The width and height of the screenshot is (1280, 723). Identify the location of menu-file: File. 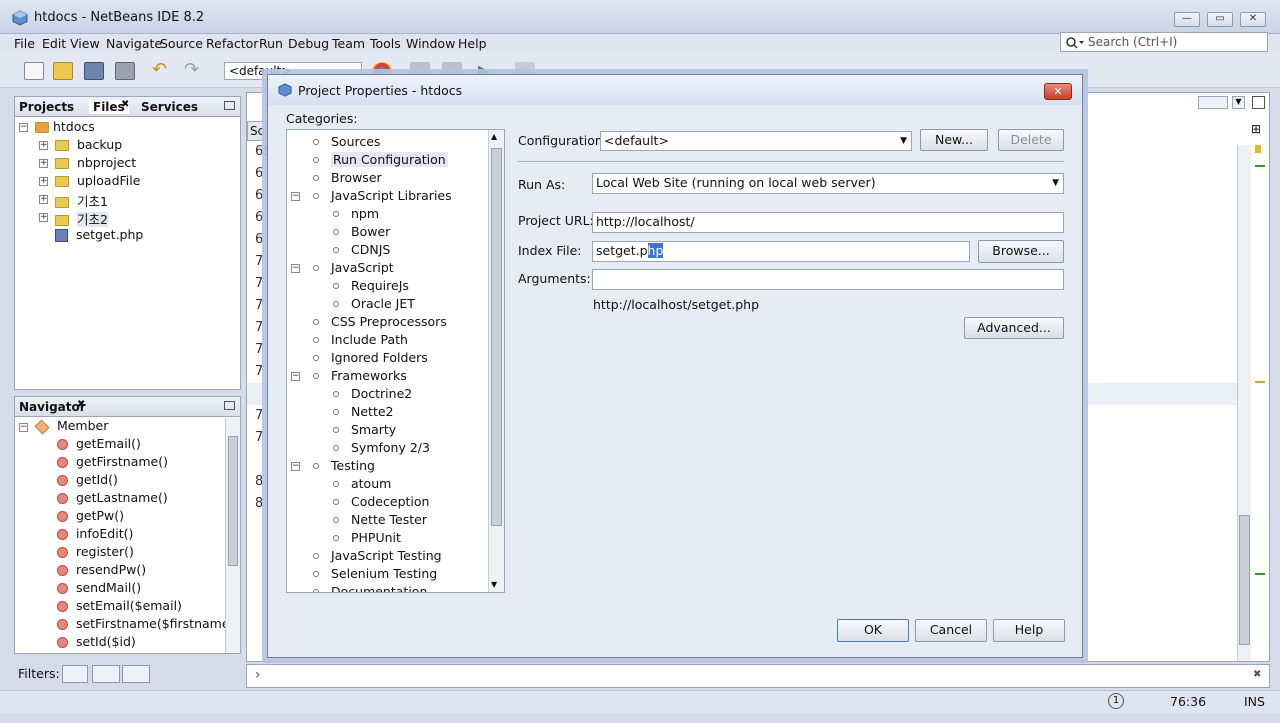
(24, 43).